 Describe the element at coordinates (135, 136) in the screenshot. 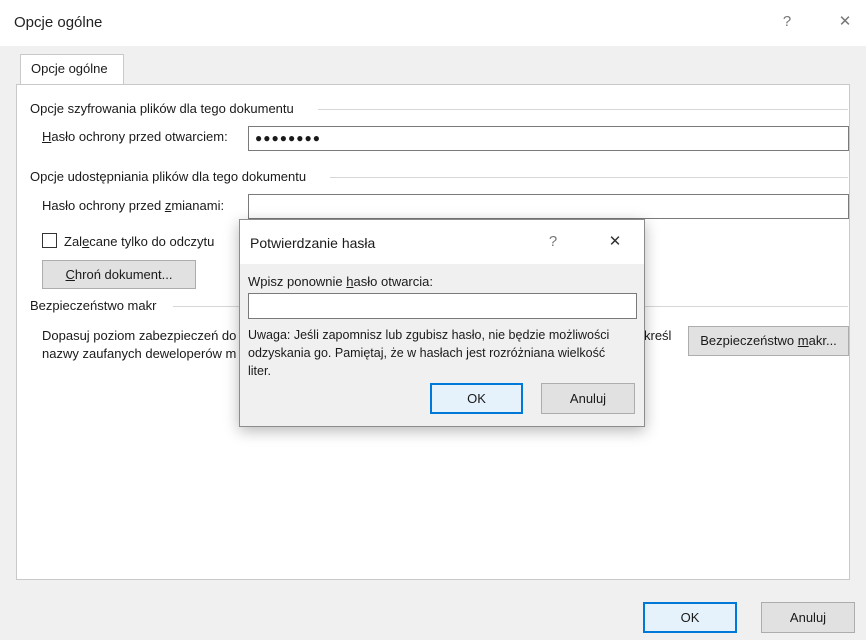

I see `open-password-label: Hasło ochrony przed otwarciem:` at that location.